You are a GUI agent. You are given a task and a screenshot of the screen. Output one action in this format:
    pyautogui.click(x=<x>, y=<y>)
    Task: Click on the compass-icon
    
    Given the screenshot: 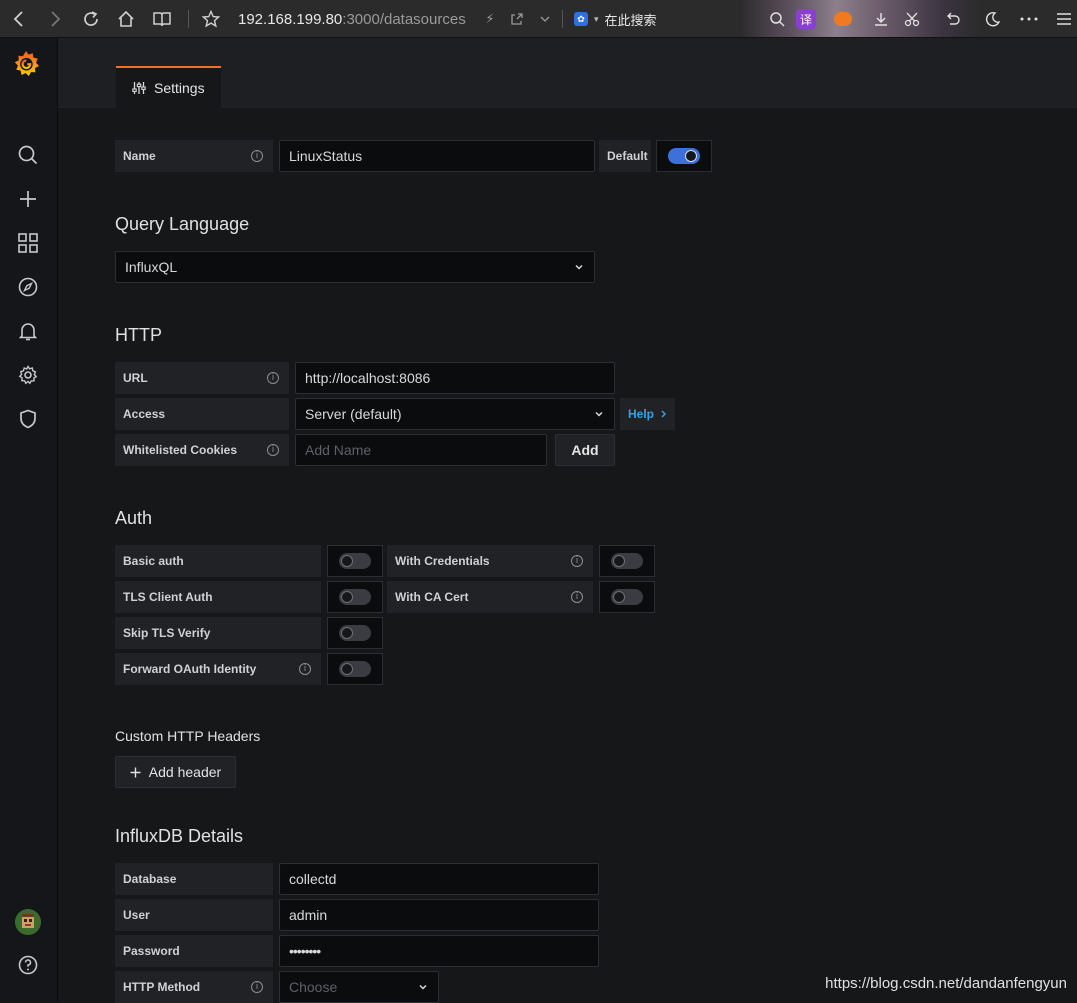 What is the action you would take?
    pyautogui.click(x=28, y=287)
    